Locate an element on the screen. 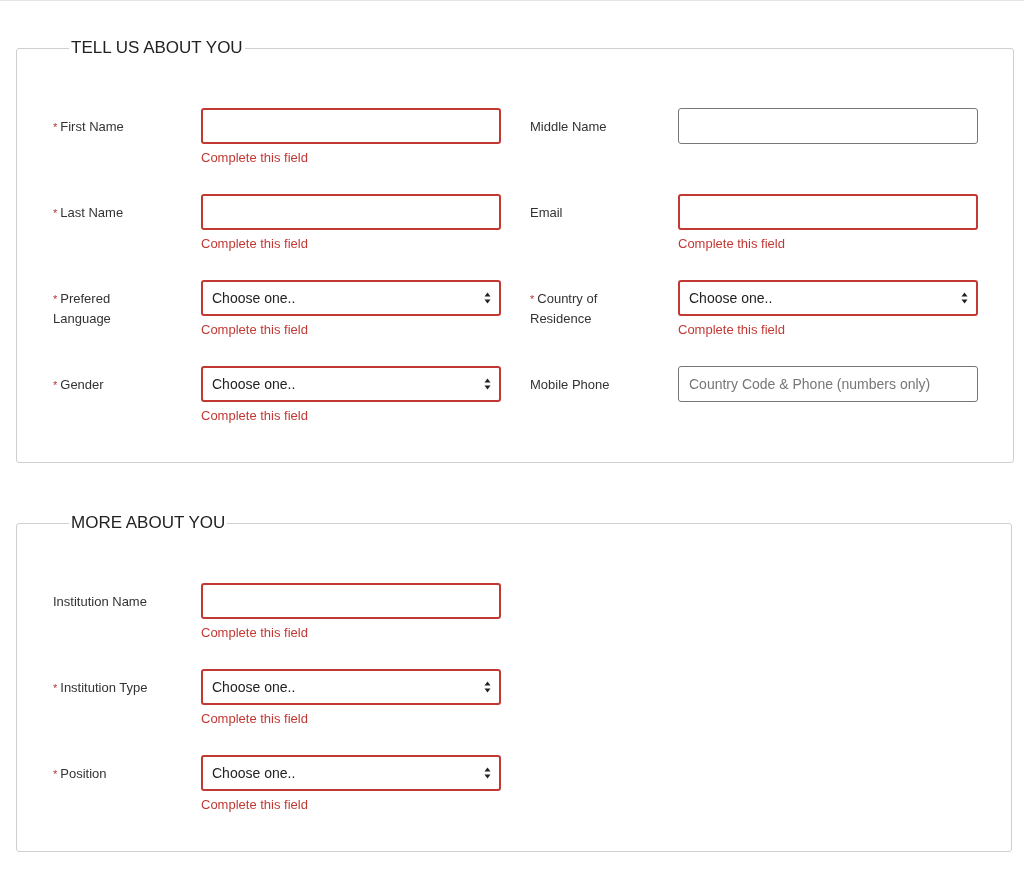  section-title: MORE ABOUT YOU is located at coordinates (148, 523).